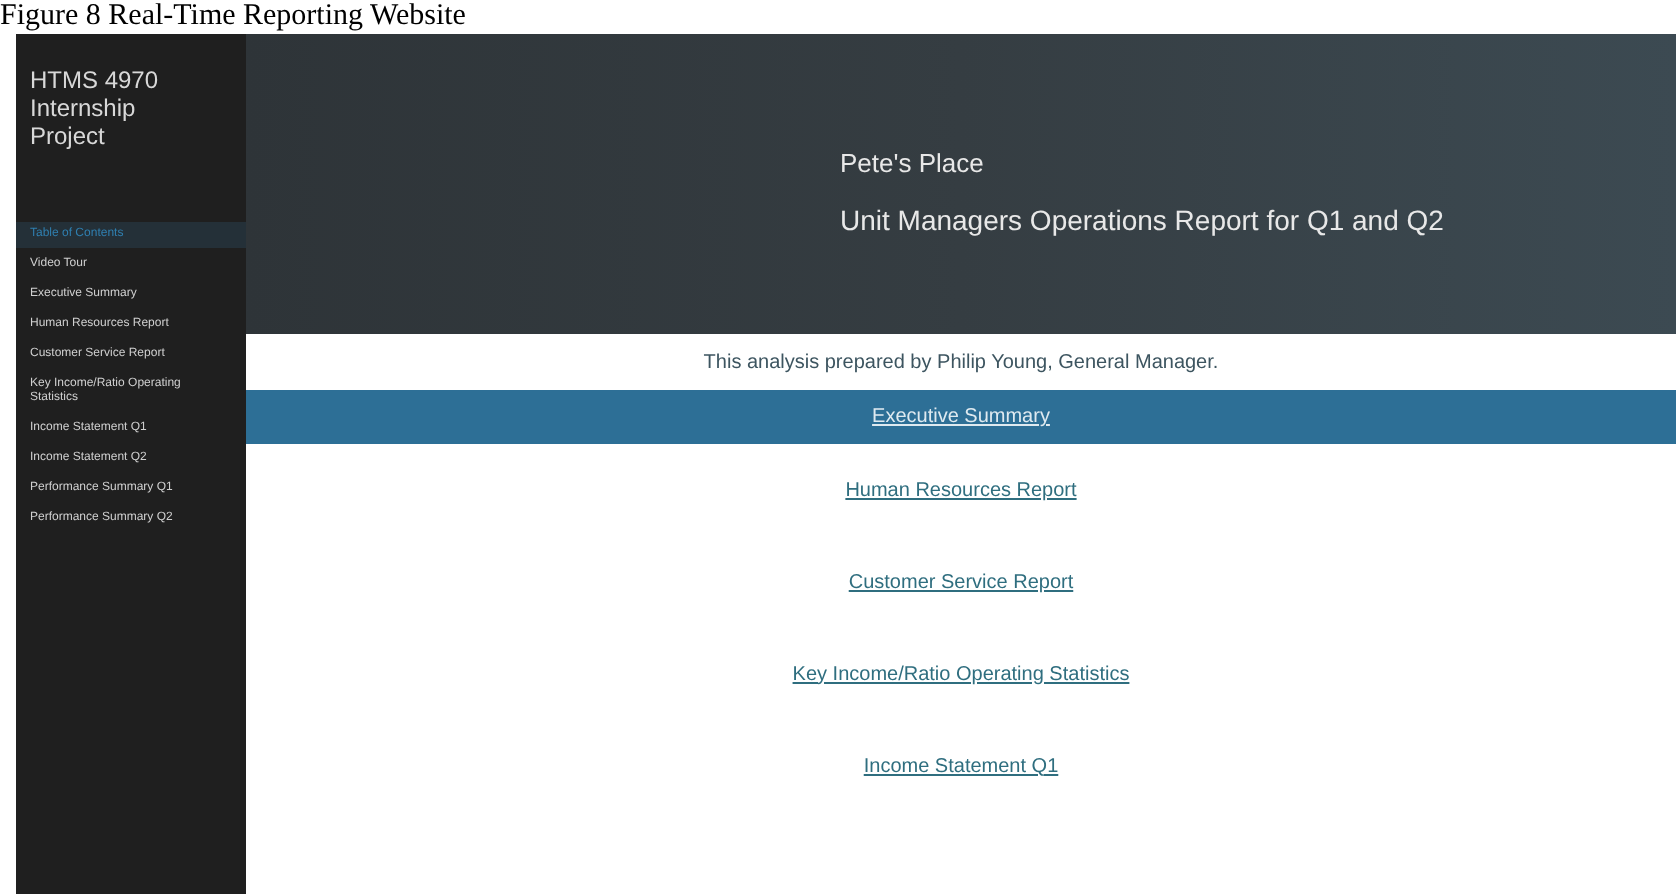 This screenshot has width=1676, height=894. What do you see at coordinates (94, 108) in the screenshot?
I see `site-title: HTMS 4970 Internship Project` at bounding box center [94, 108].